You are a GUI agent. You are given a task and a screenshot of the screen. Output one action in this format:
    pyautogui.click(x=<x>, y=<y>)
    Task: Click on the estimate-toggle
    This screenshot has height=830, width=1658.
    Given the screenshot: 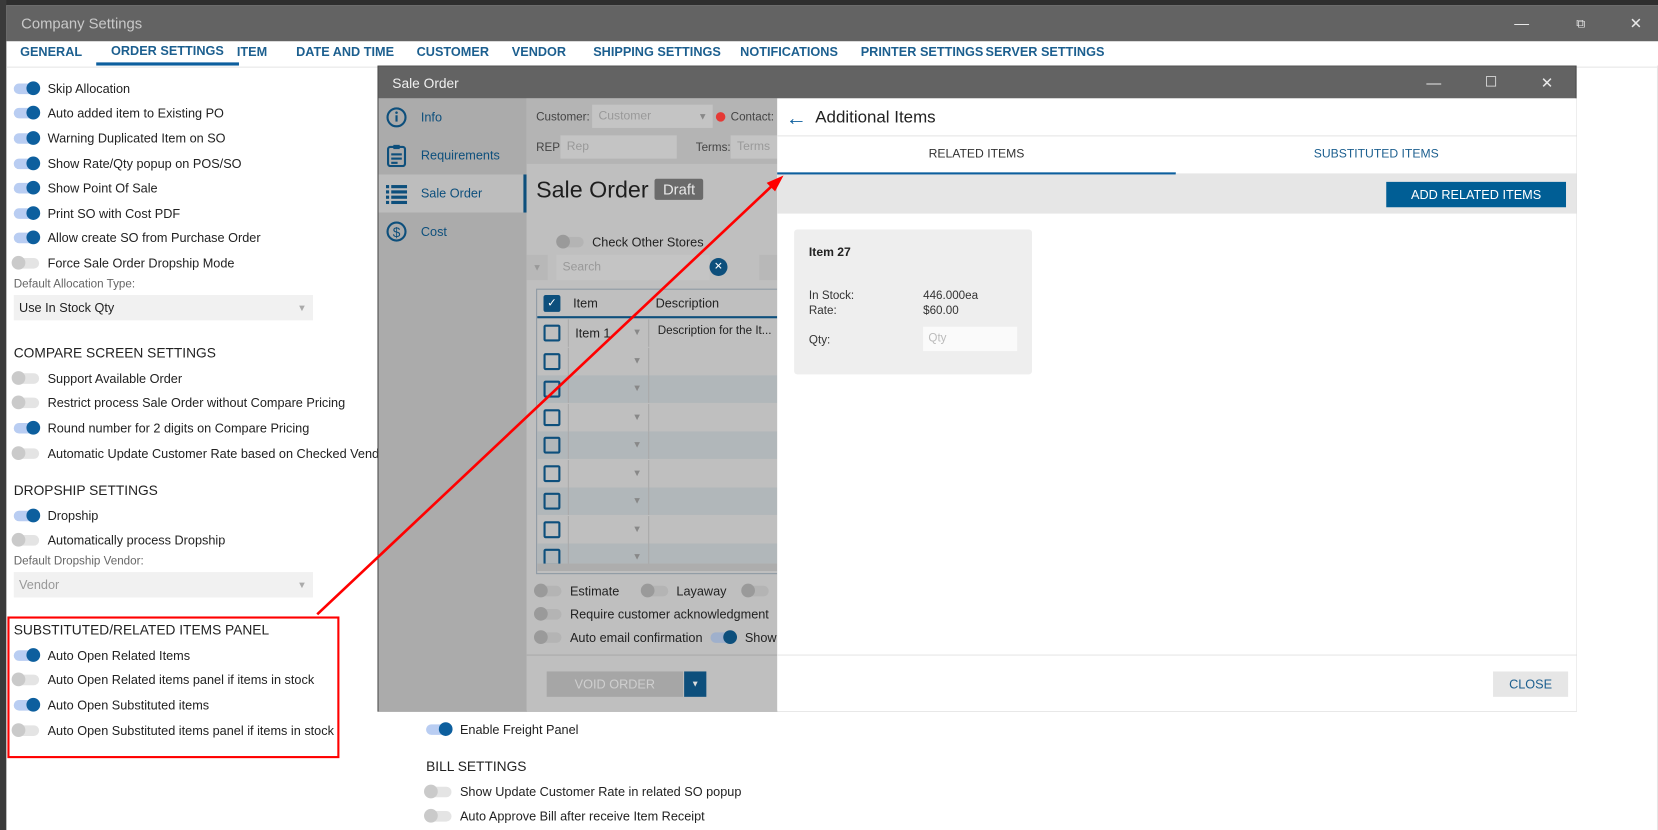 What is the action you would take?
    pyautogui.click(x=547, y=590)
    